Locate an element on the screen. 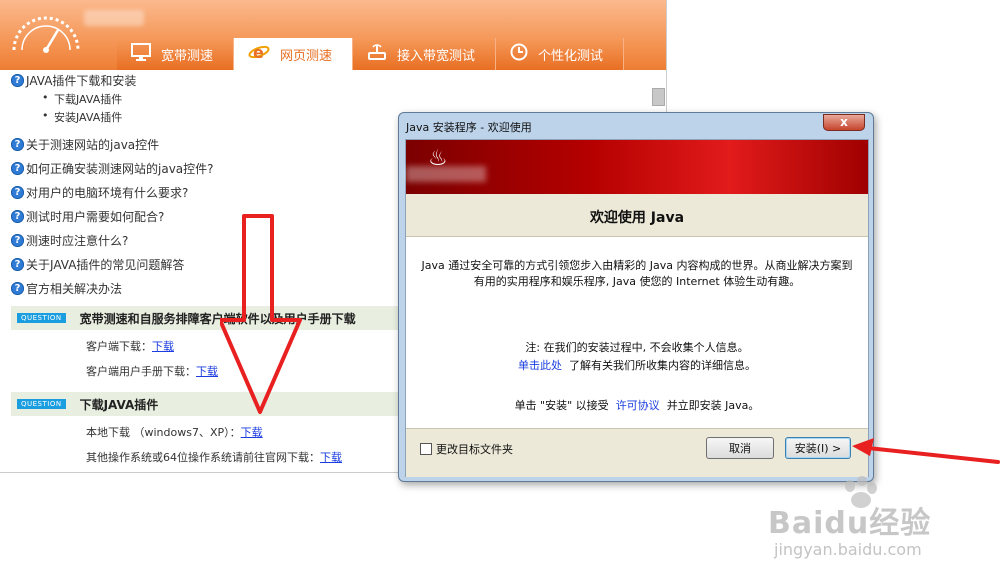  faq-item: ? 关于JAVA插件的常见问题解答 is located at coordinates (97, 264).